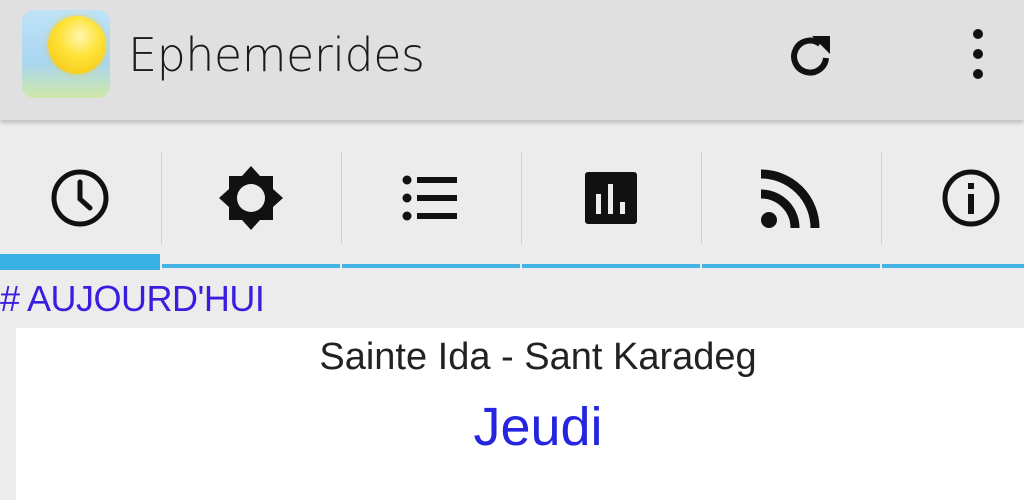 The image size is (1024, 500). I want to click on day-name: Jeudi, so click(538, 427).